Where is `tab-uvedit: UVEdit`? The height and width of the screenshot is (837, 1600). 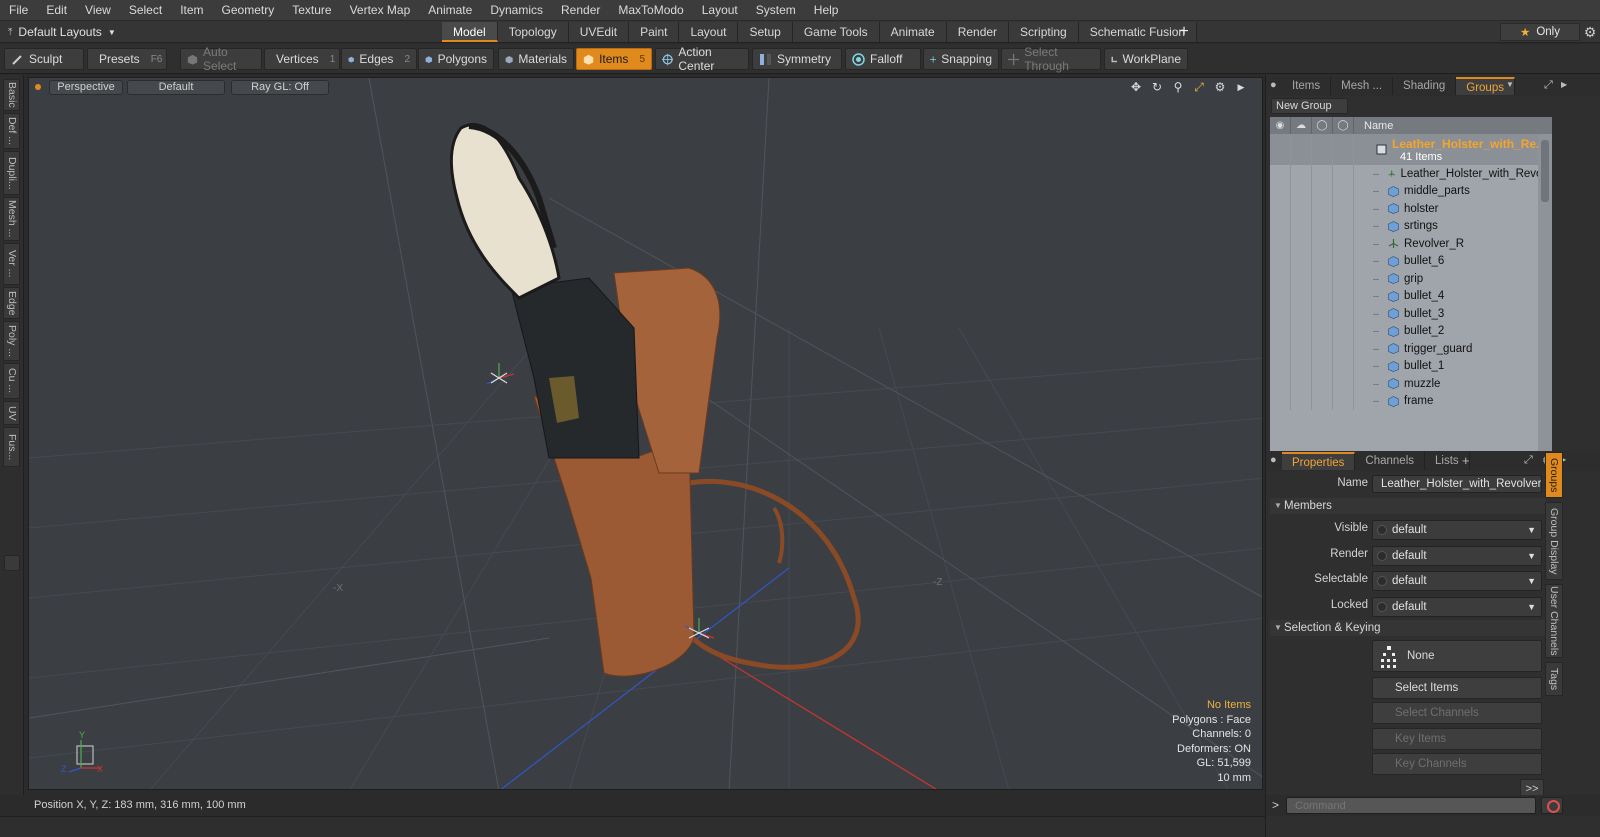
tab-uvedit: UVEdit is located at coordinates (599, 32).